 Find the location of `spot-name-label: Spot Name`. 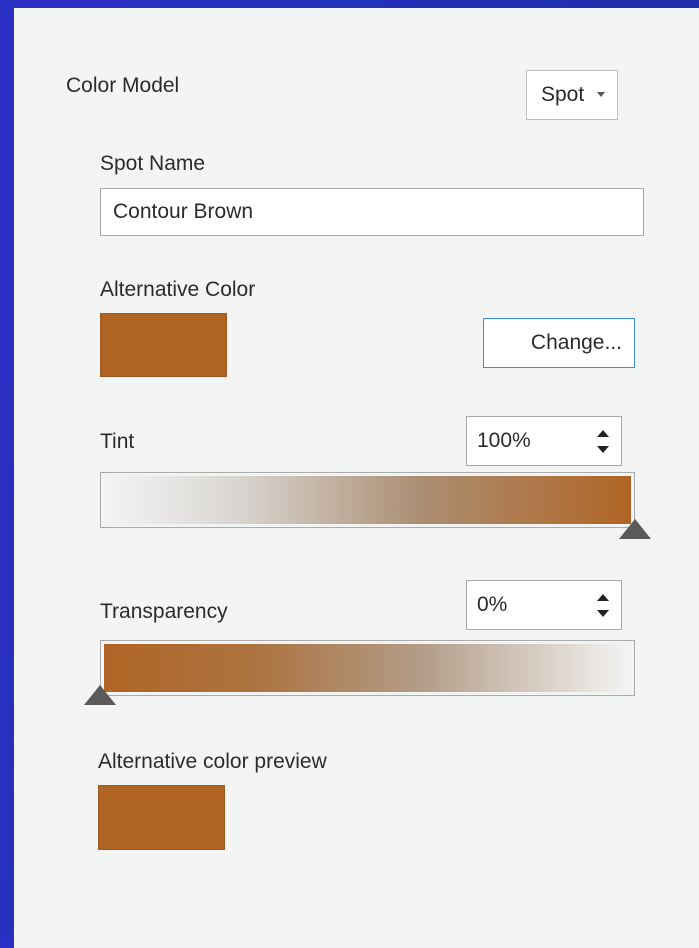

spot-name-label: Spot Name is located at coordinates (153, 163).